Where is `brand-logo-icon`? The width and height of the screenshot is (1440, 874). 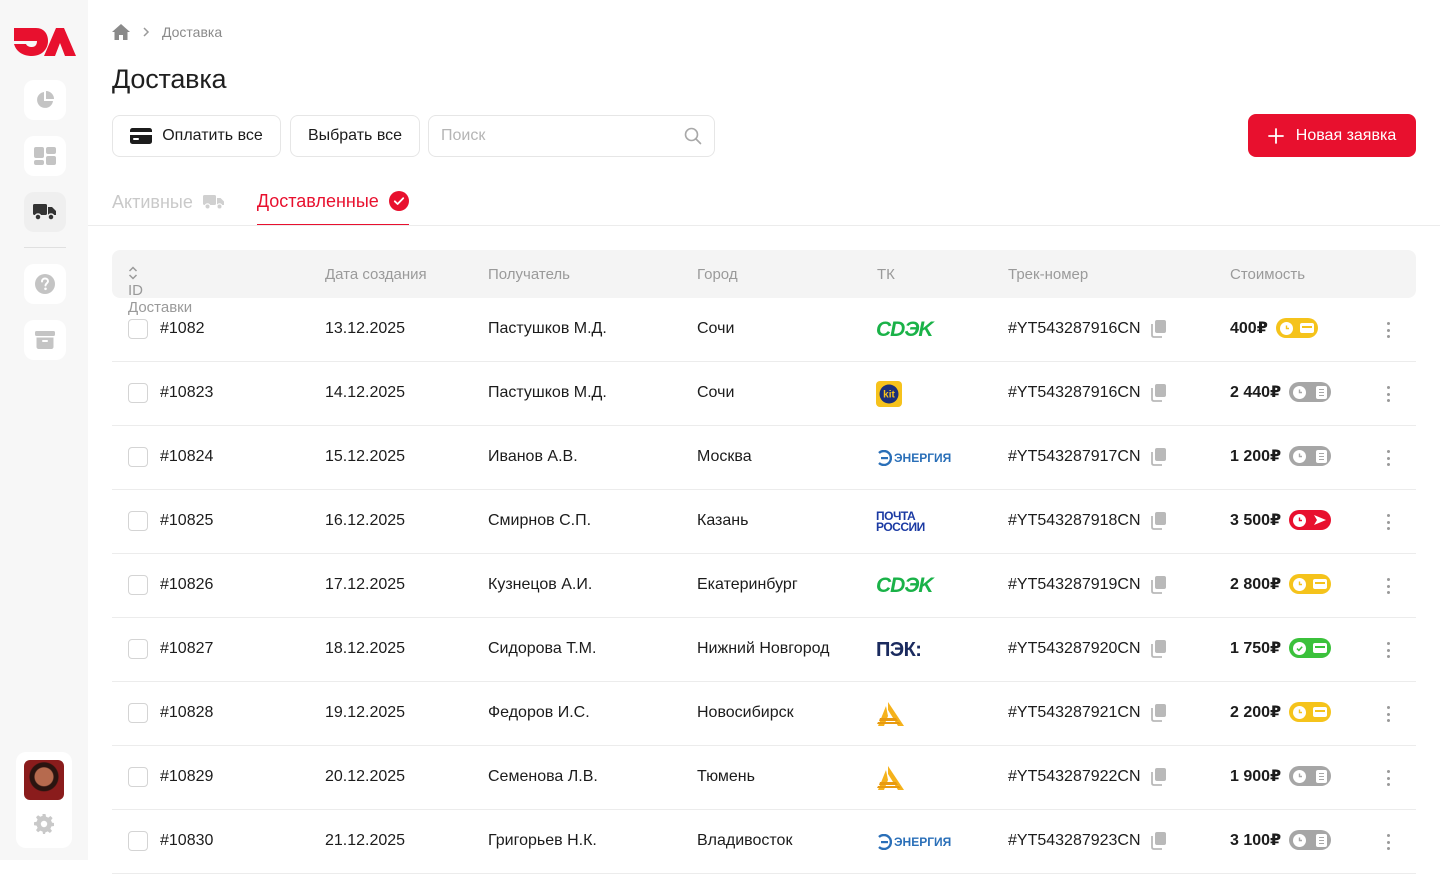
brand-logo-icon is located at coordinates (45, 43).